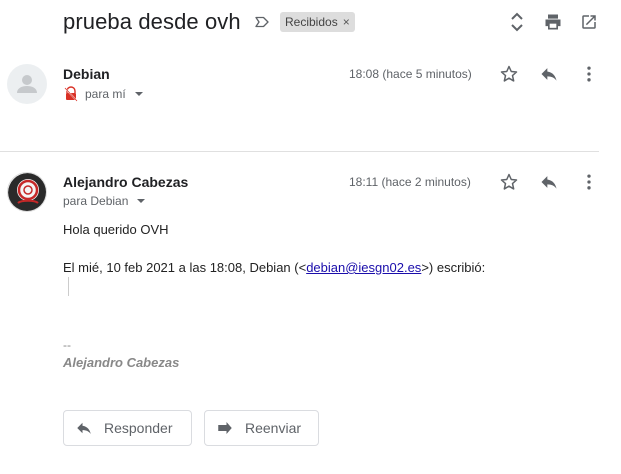  I want to click on reply-action-label: Responder, so click(138, 428).